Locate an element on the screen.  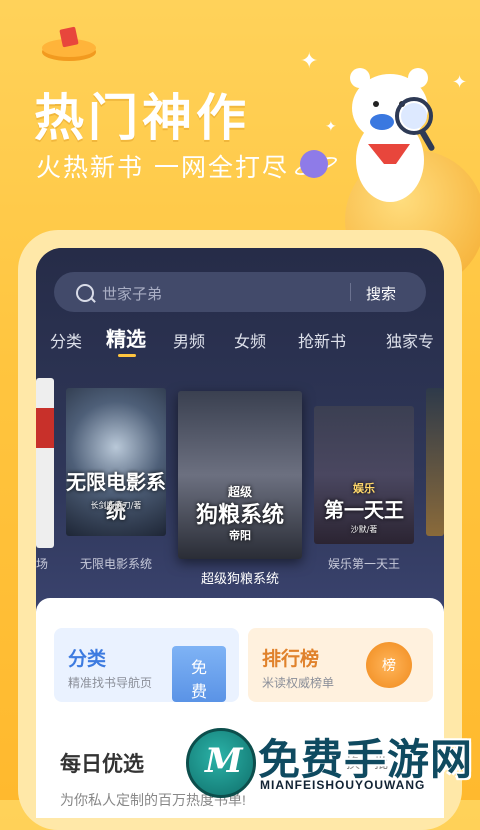
book-name-partial: 场 is located at coordinates (42, 564).